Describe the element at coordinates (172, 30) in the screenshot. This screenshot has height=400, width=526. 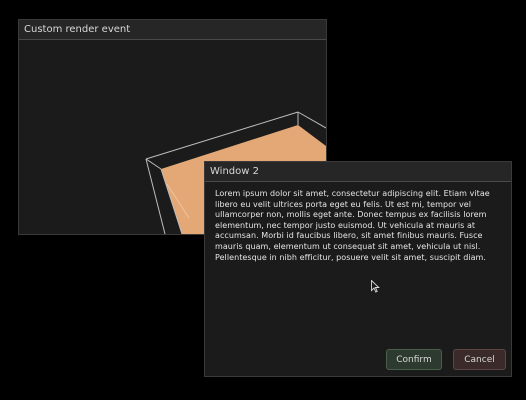
I see `window-title-bar: Custom render event` at that location.